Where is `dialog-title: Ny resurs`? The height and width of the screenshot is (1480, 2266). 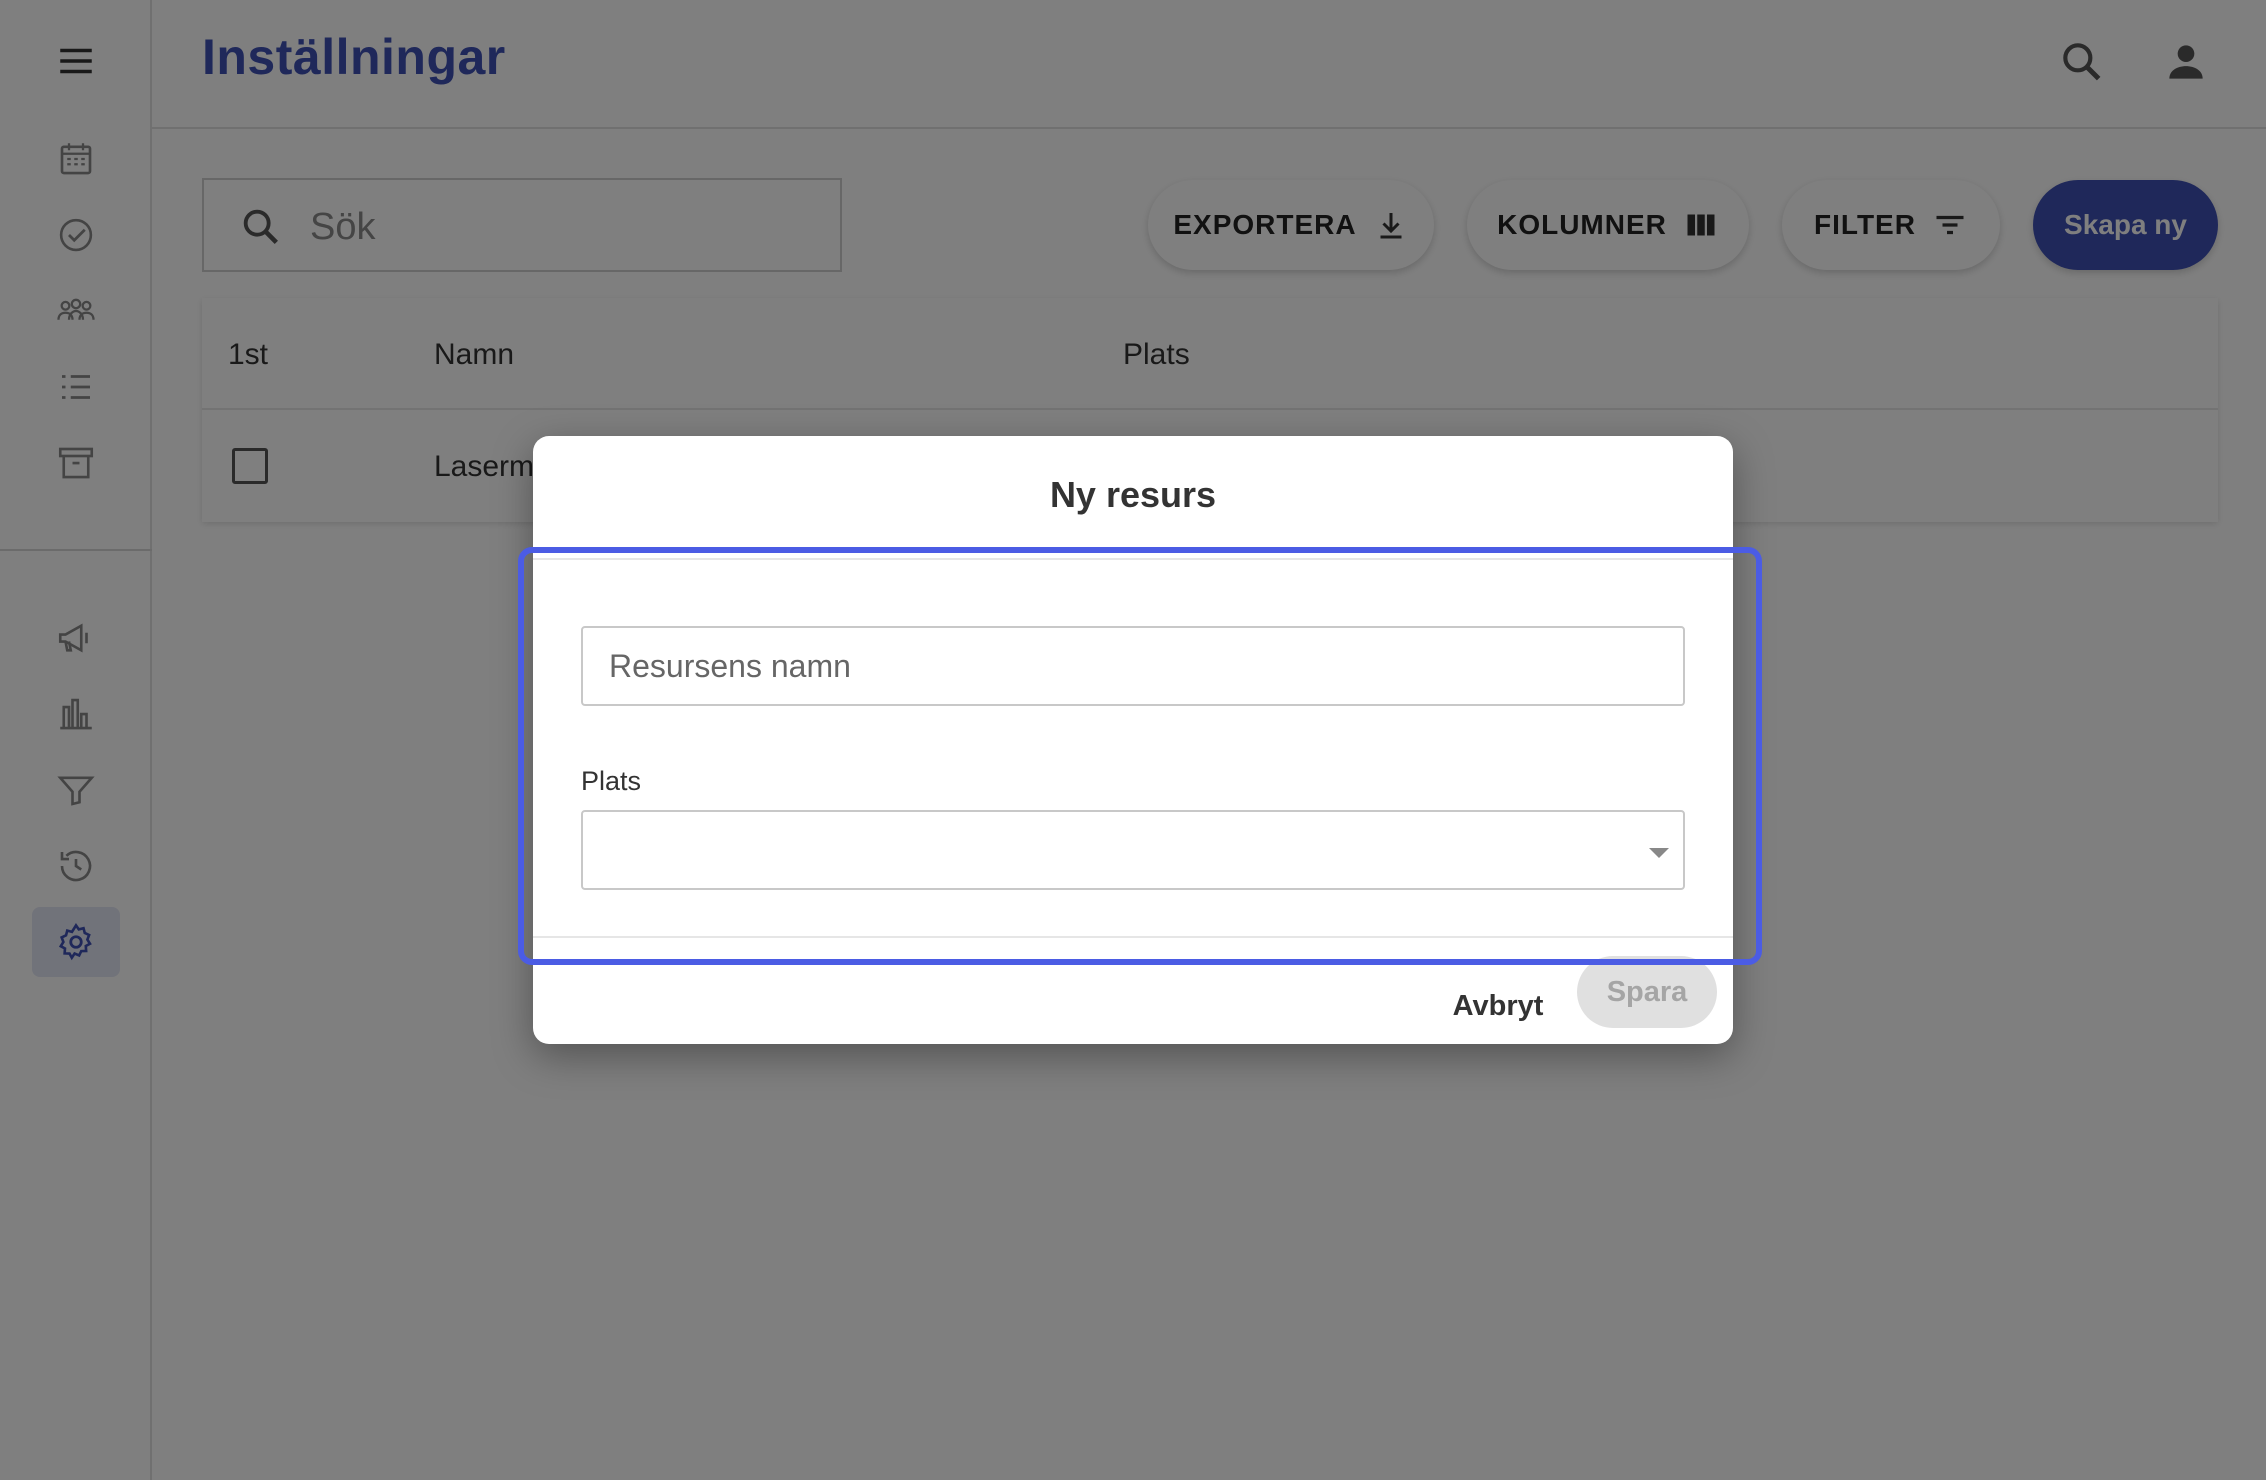
dialog-title: Ny resurs is located at coordinates (1133, 494).